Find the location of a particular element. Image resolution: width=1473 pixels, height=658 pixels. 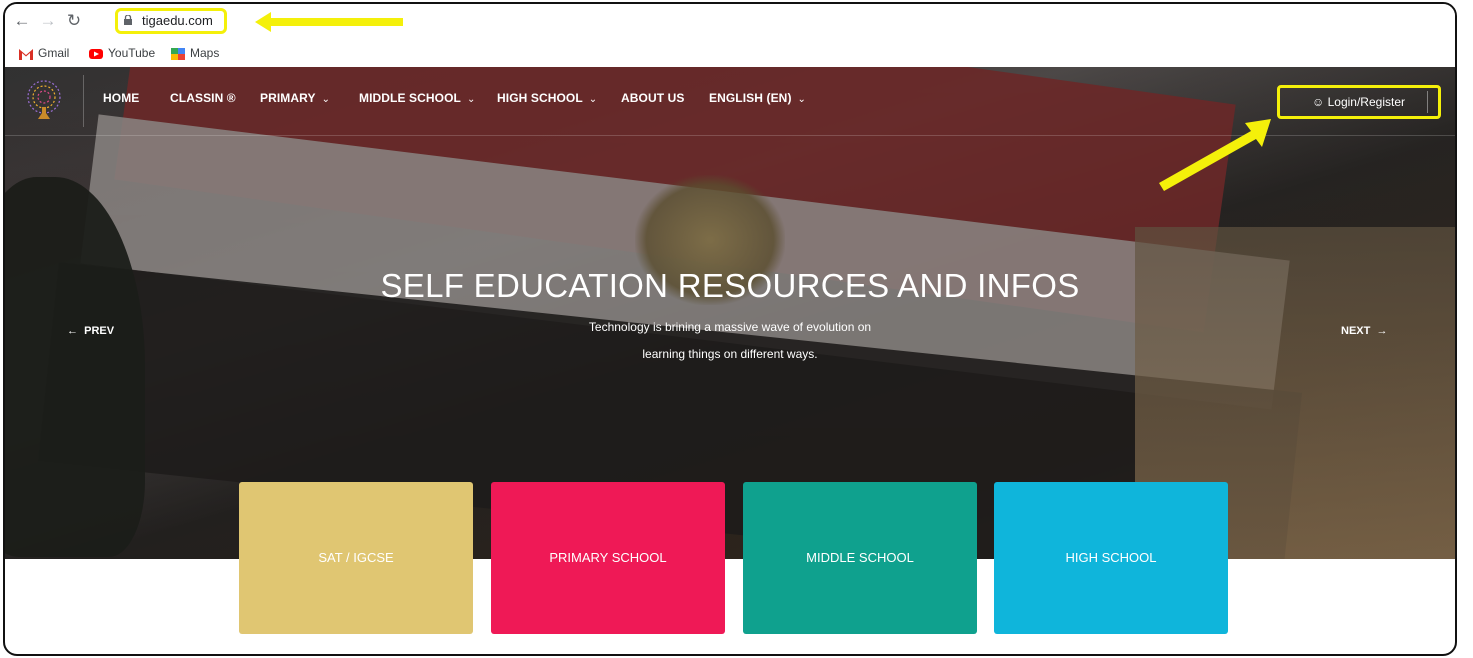

url-text: tigaedu.com is located at coordinates (177, 20).